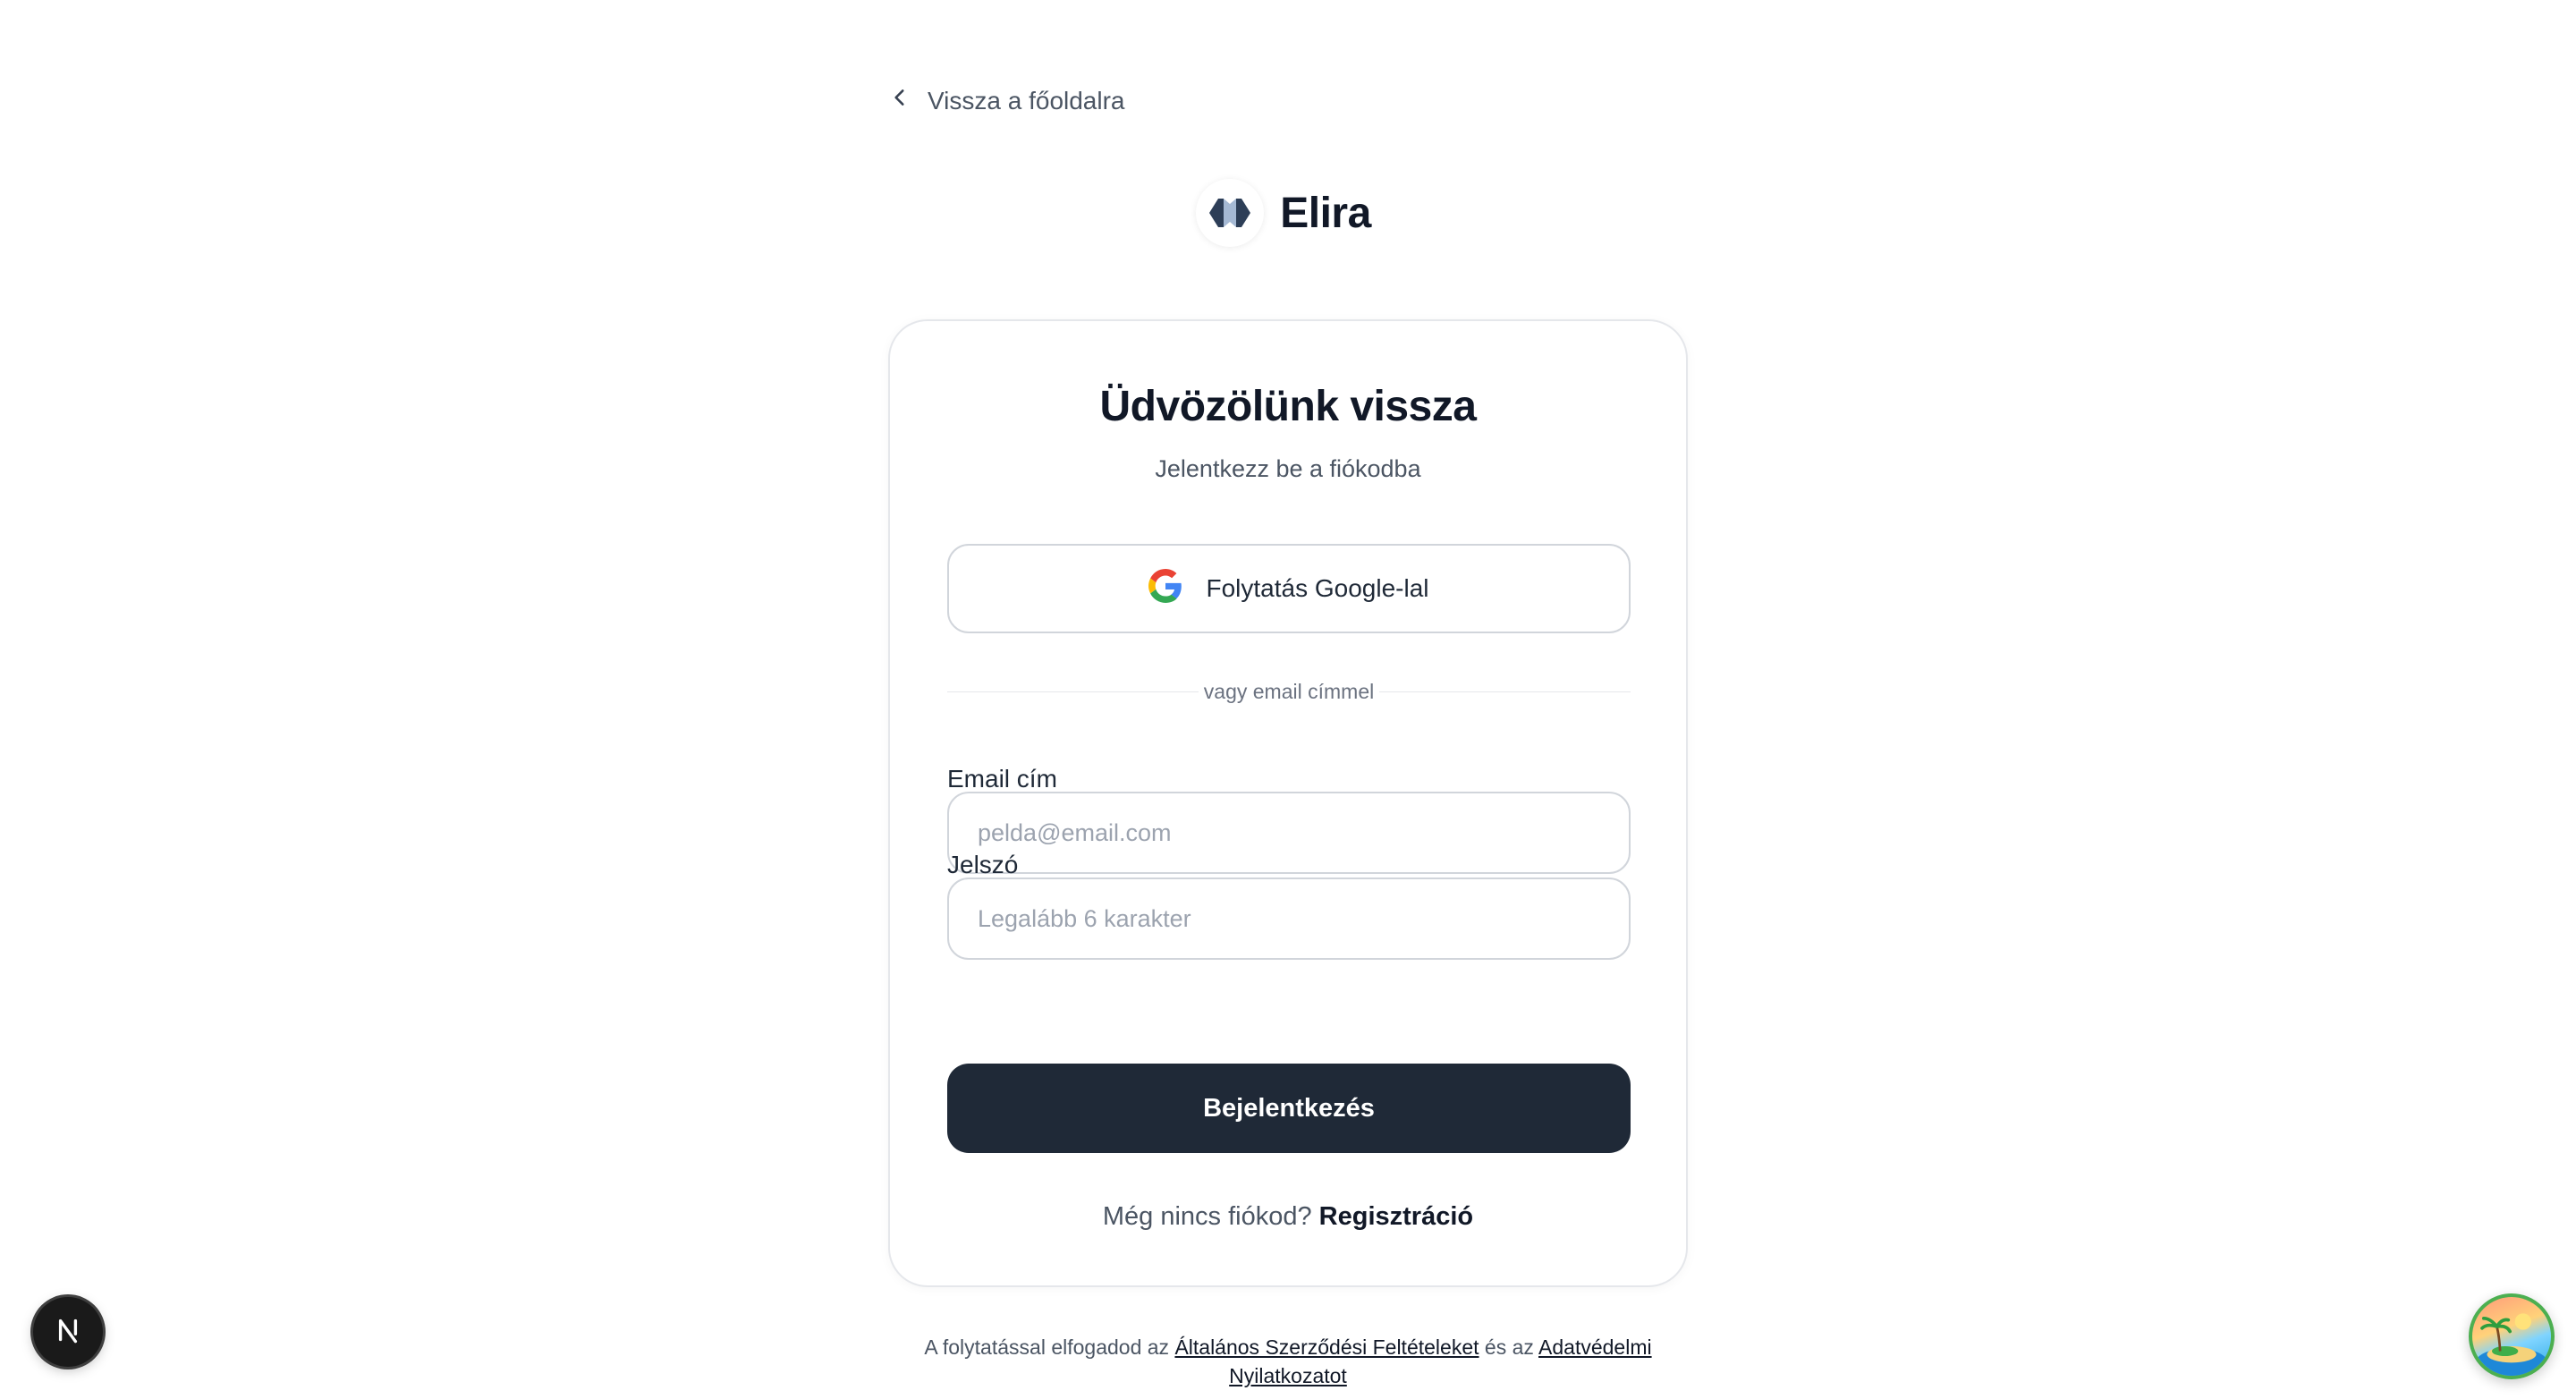  I want to click on google-button-label: Folytatás Google-lal, so click(1317, 588).